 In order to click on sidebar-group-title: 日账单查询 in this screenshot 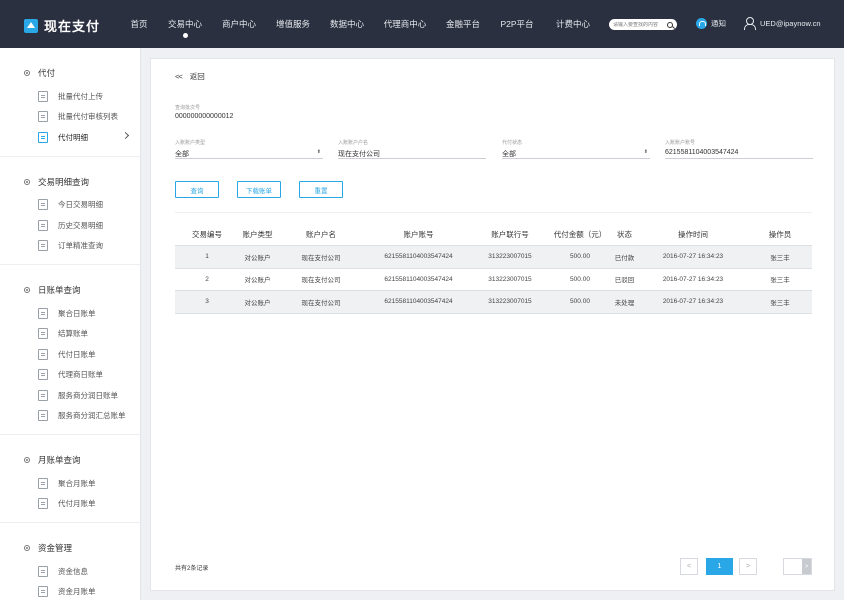, I will do `click(70, 290)`.